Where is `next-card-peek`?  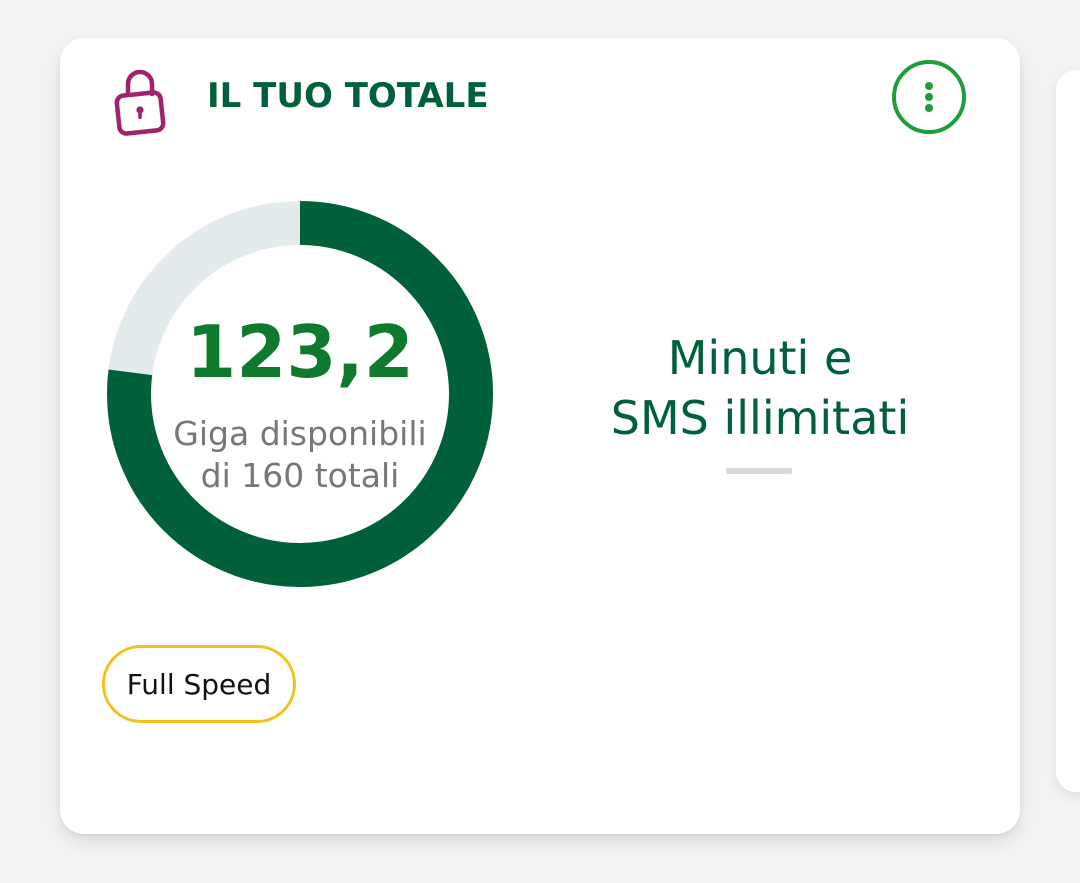
next-card-peek is located at coordinates (1068, 431).